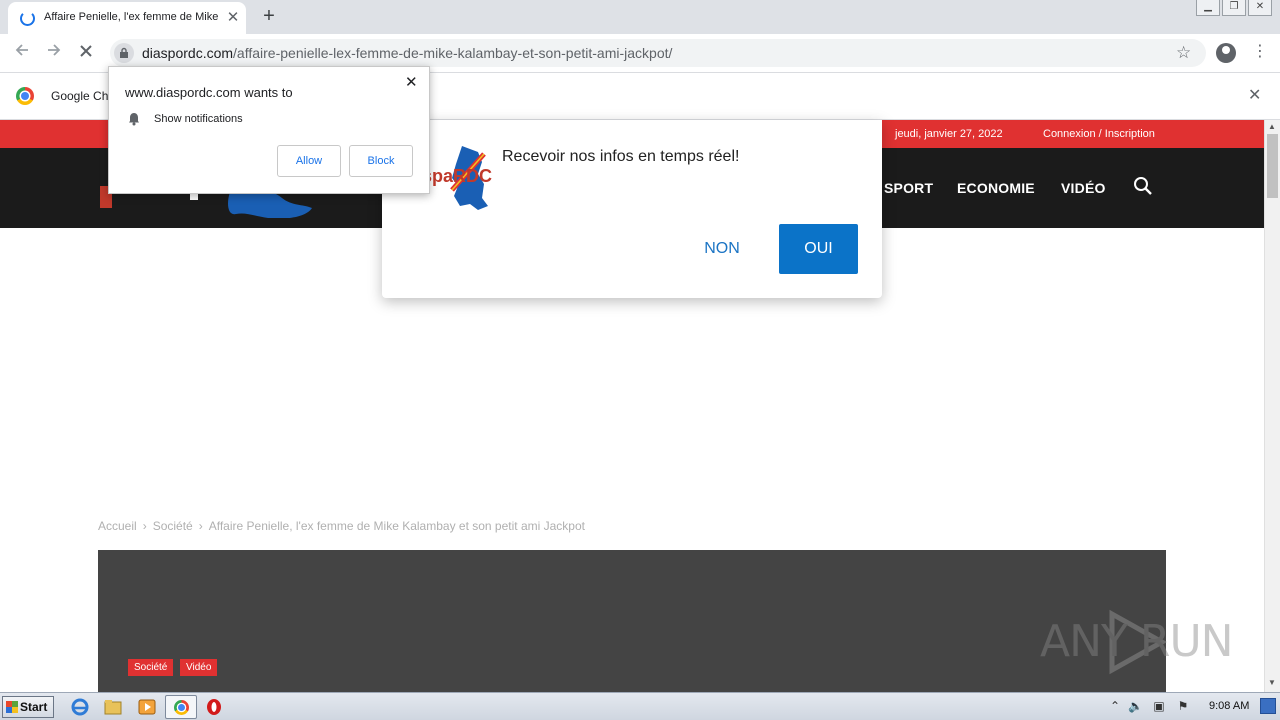 Image resolution: width=1280 pixels, height=720 pixels. I want to click on chrome-icon, so click(181, 707).